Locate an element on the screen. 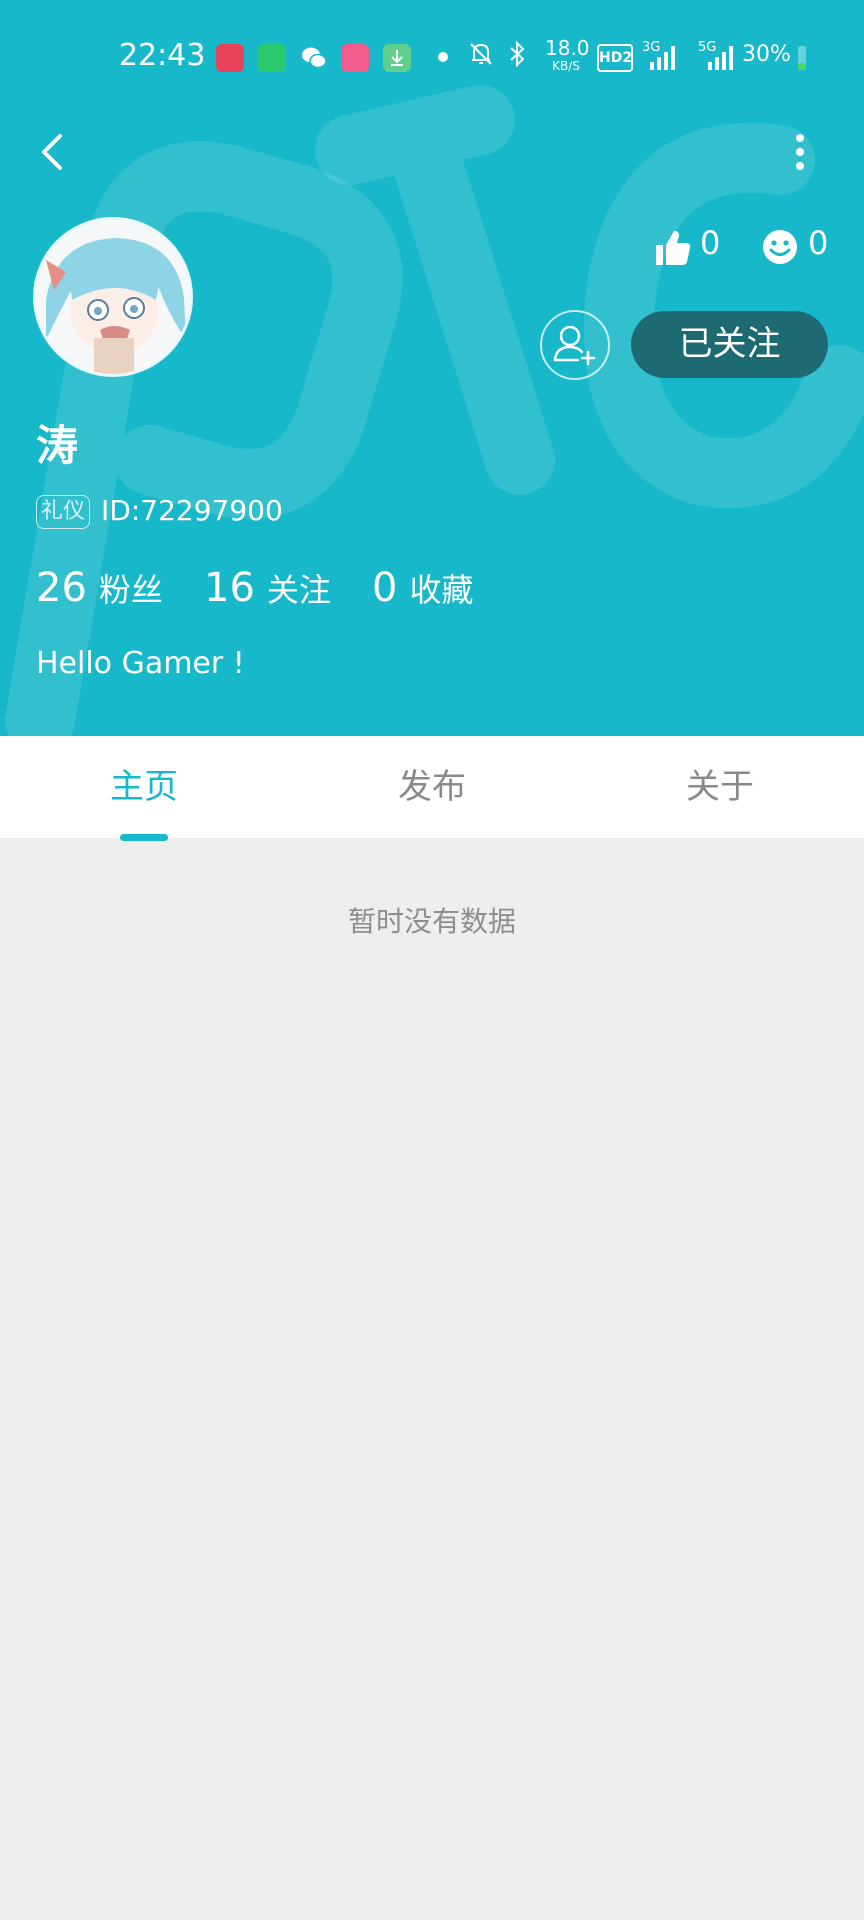 Image resolution: width=864 pixels, height=1920 pixels. mute-bell-icon is located at coordinates (481, 54).